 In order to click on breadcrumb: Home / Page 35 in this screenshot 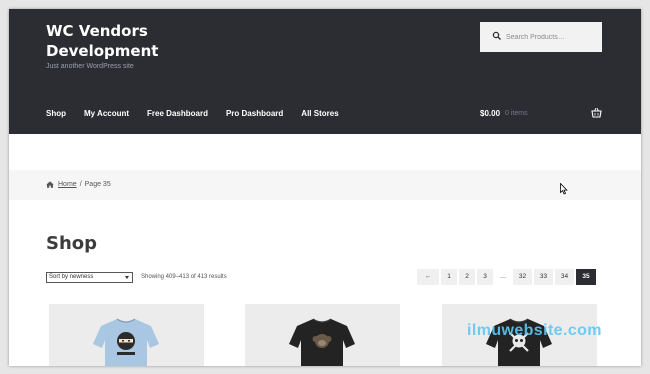, I will do `click(78, 184)`.